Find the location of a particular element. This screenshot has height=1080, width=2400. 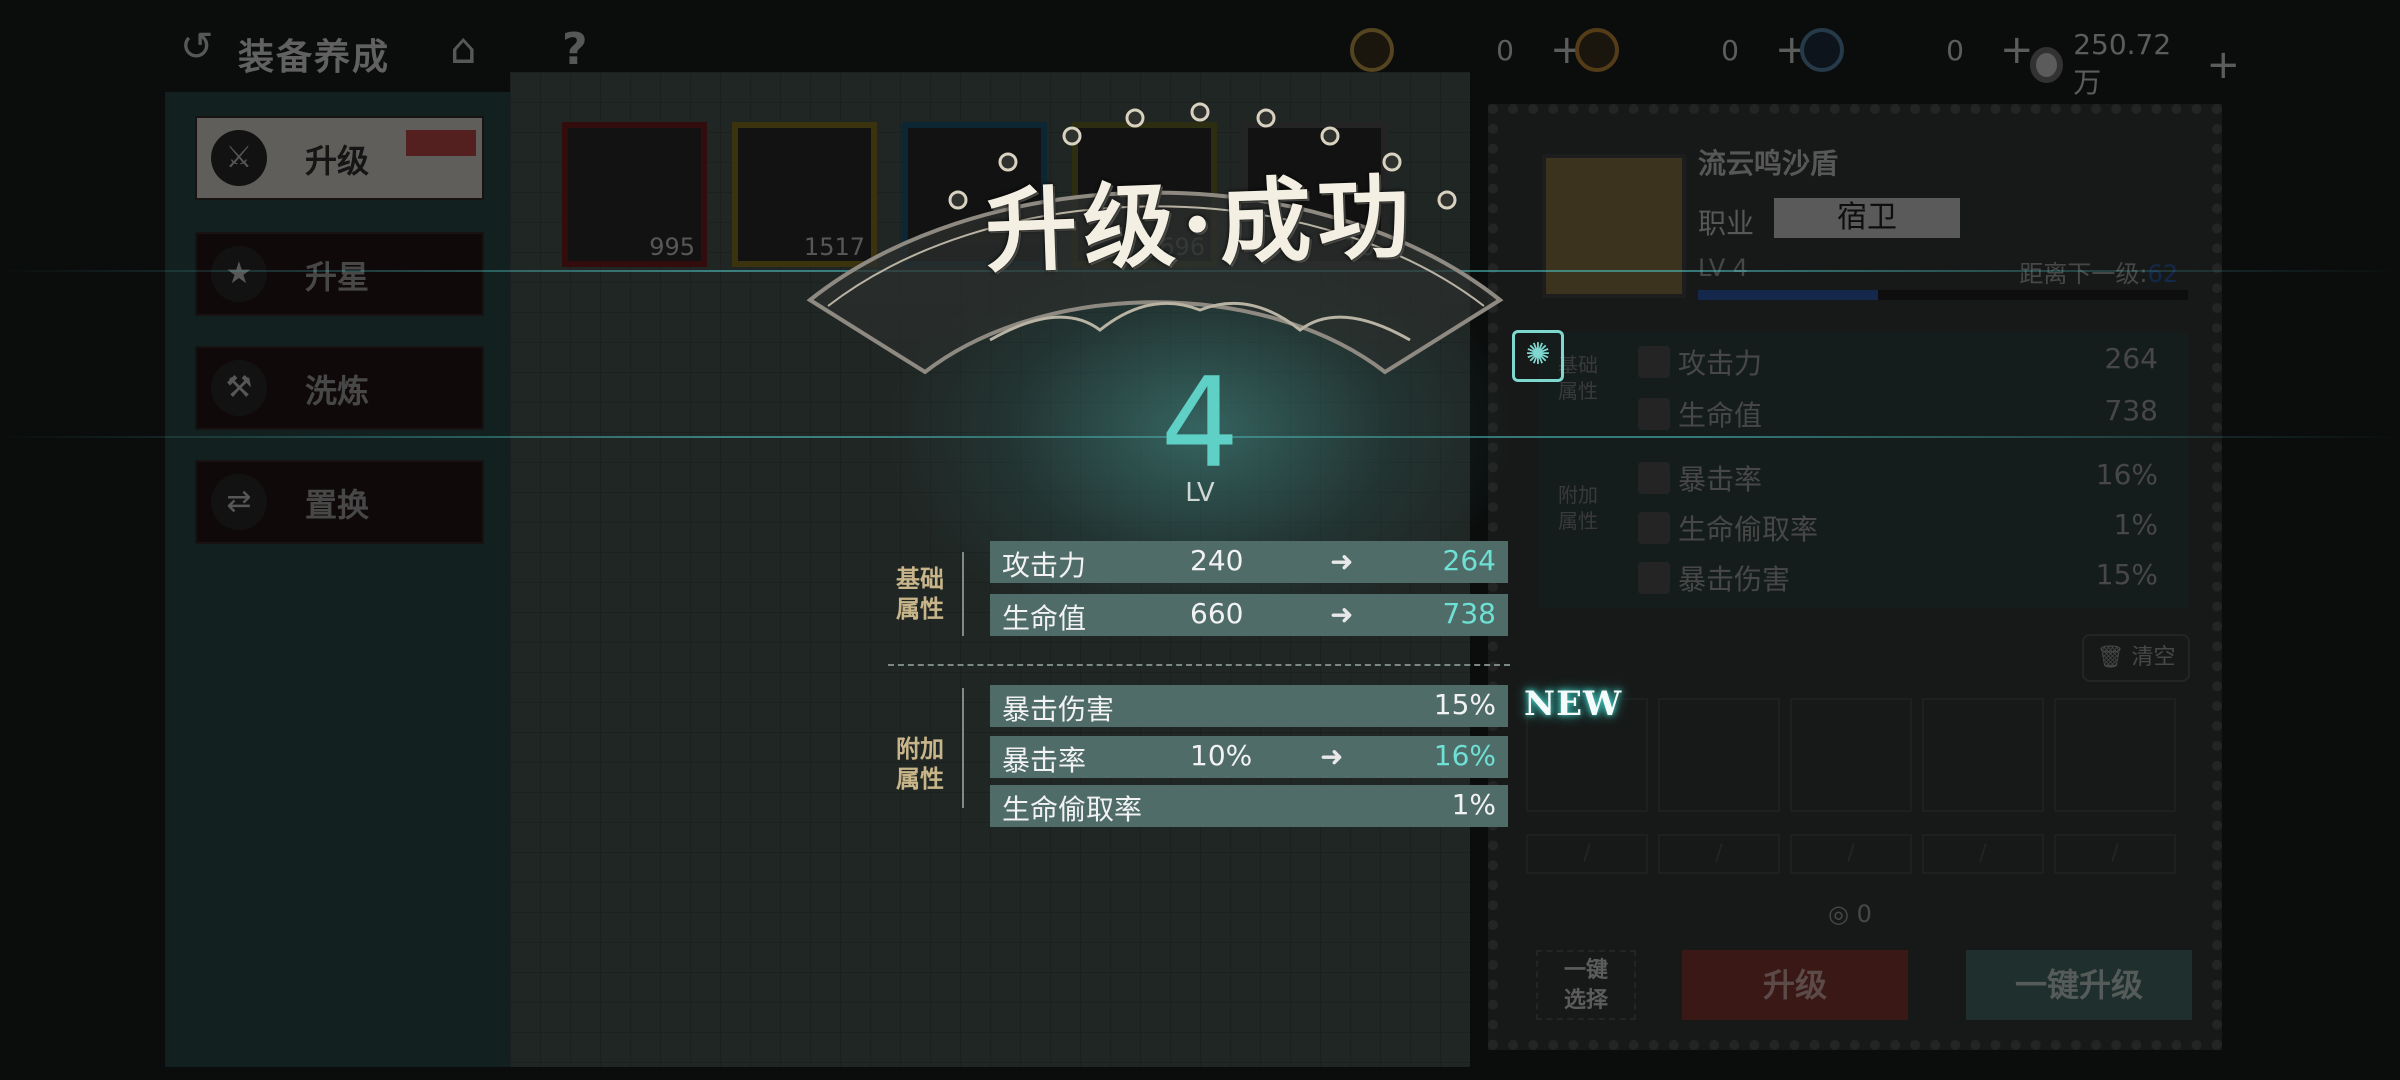

stat-change-row: 暴击率 10% ➜ 16% is located at coordinates (1249, 757).